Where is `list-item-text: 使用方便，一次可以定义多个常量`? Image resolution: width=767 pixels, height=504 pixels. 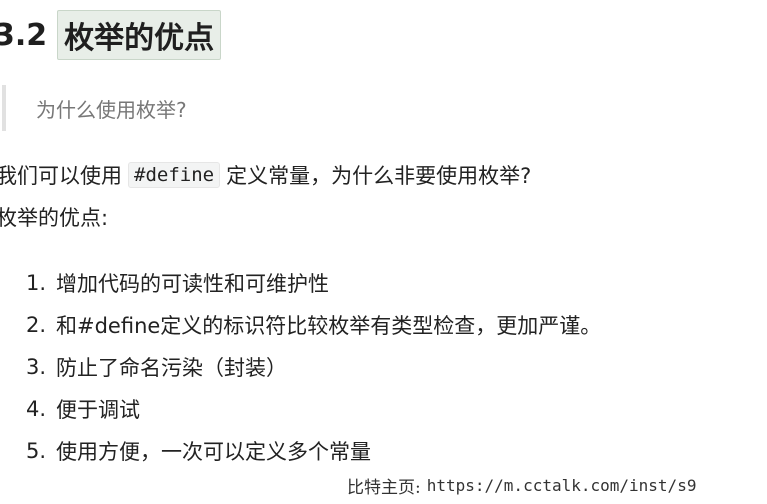 list-item-text: 使用方便，一次可以定义多个常量 is located at coordinates (213, 452).